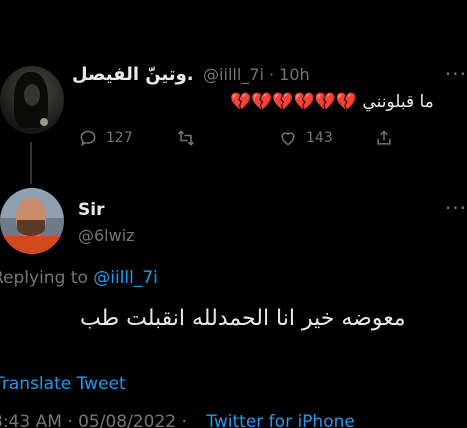  Describe the element at coordinates (243, 318) in the screenshot. I see `tweet-text: معوضه خير انا الحمدلله انقبلت طب` at that location.